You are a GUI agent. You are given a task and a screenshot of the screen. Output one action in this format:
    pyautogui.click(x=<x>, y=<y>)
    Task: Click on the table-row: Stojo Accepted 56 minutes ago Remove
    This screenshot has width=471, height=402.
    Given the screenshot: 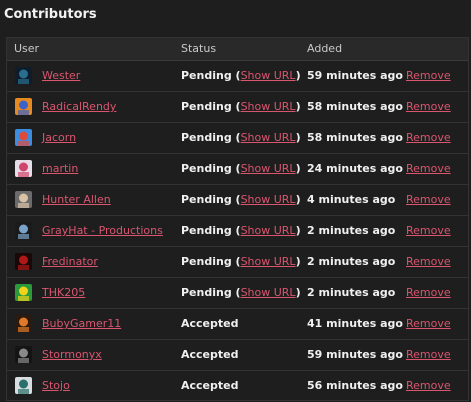 What is the action you would take?
    pyautogui.click(x=237, y=386)
    